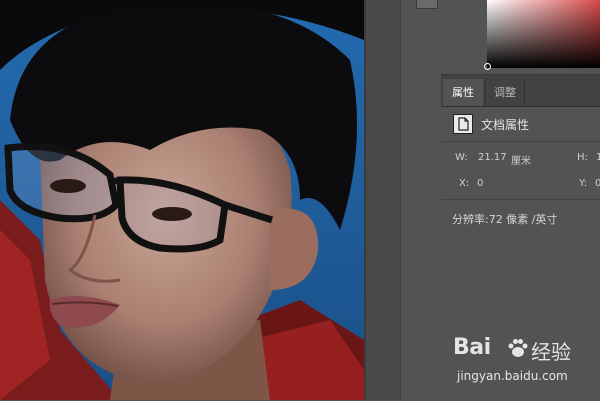 Image resolution: width=600 pixels, height=401 pixels. I want to click on x-label: X:, so click(464, 183).